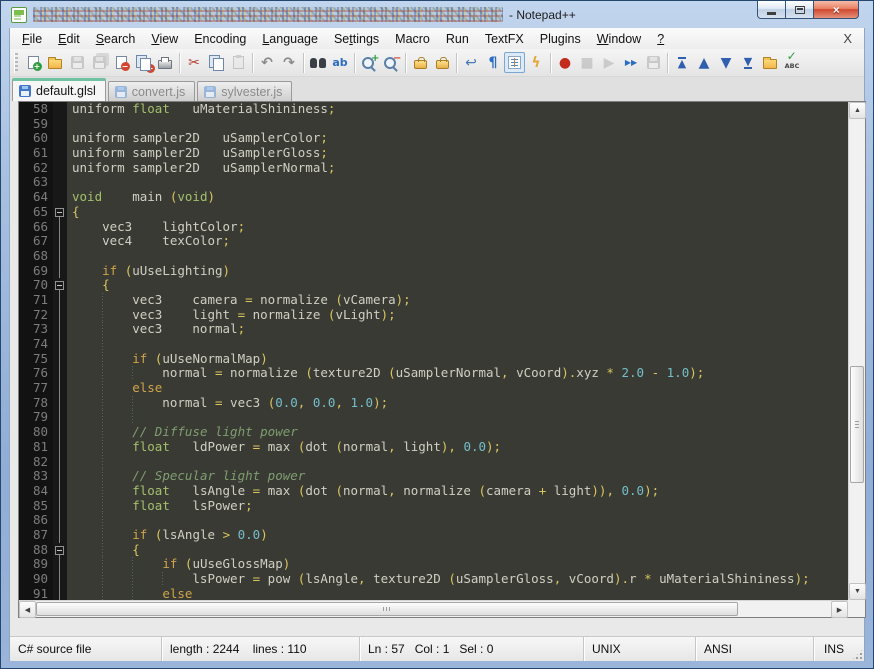 Image resolution: width=874 pixels, height=669 pixels. What do you see at coordinates (565, 63) in the screenshot?
I see `macro-record-button: ●` at bounding box center [565, 63].